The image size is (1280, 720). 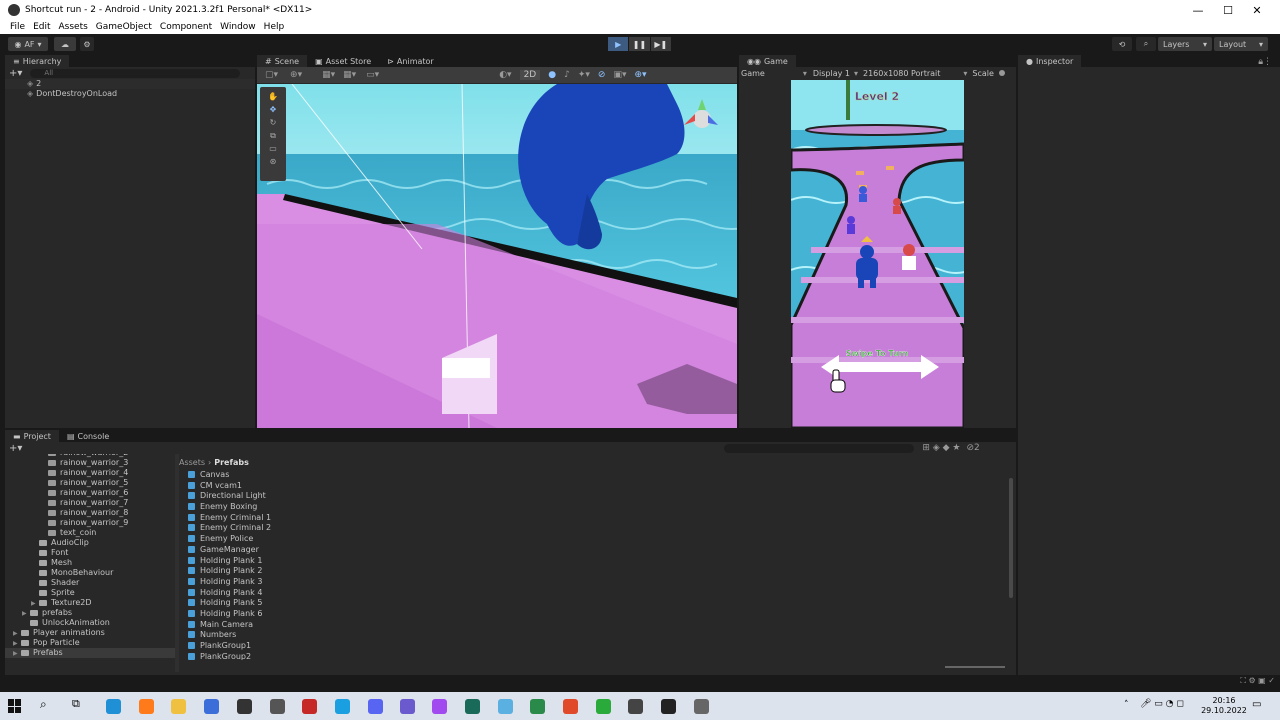 What do you see at coordinates (598, 507) in the screenshot?
I see `asset-item: Enemy Boxing` at bounding box center [598, 507].